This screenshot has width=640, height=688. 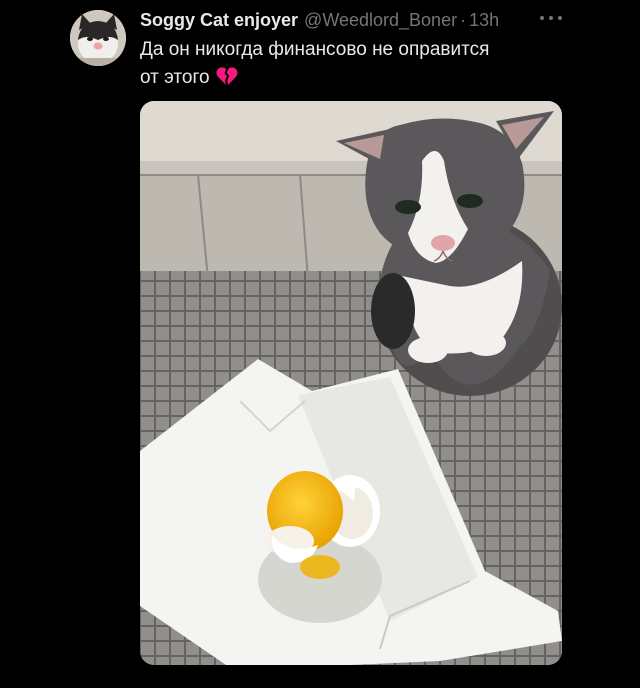 I want to click on tweet-header: Soggy Cat enjoyer @Weedlord_Boner · 13h, so click(x=319, y=20).